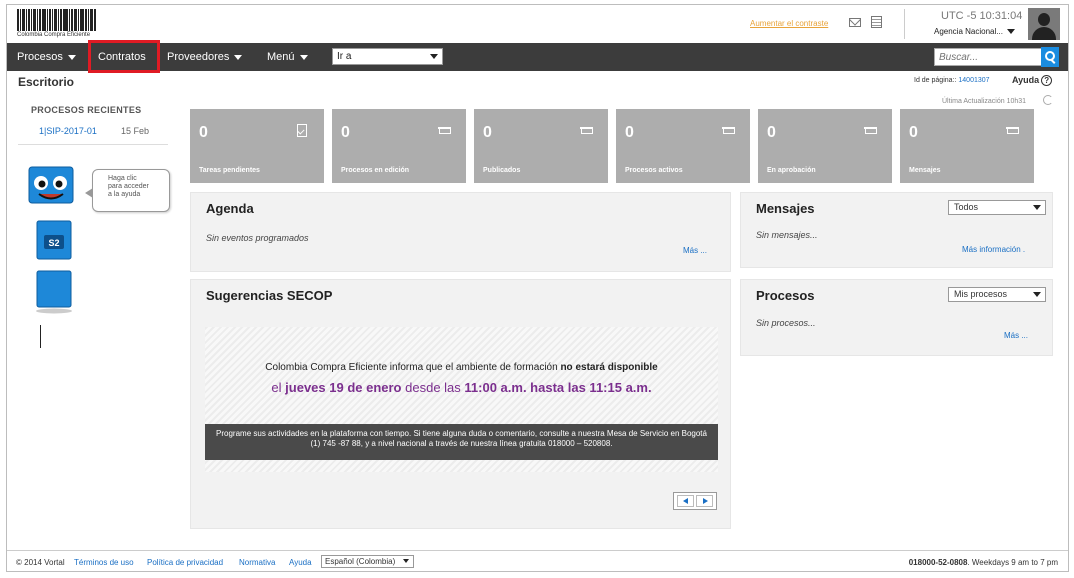  What do you see at coordinates (654, 170) in the screenshot?
I see `tile-label: Procesos activos` at bounding box center [654, 170].